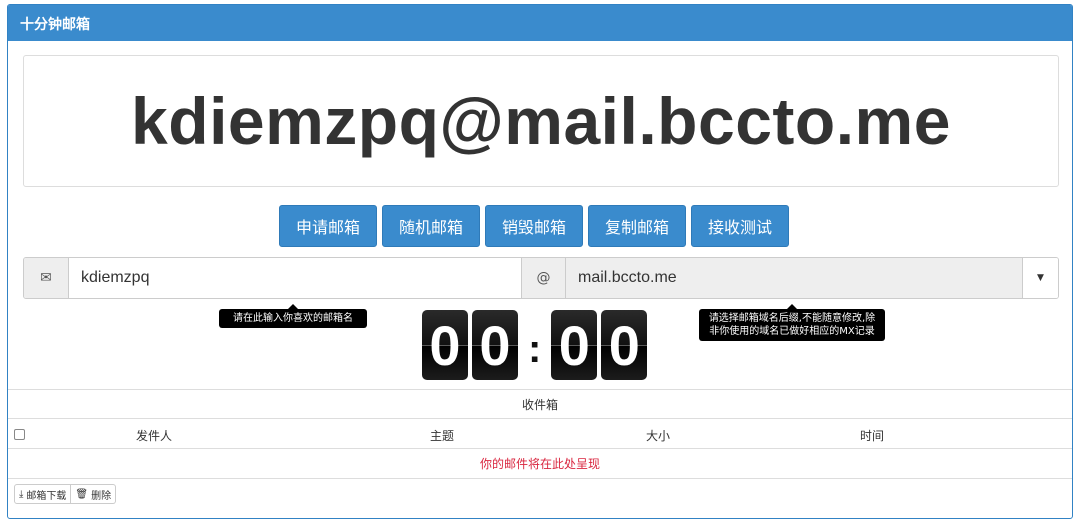  Describe the element at coordinates (543, 278) in the screenshot. I see `at-symbol: @` at that location.